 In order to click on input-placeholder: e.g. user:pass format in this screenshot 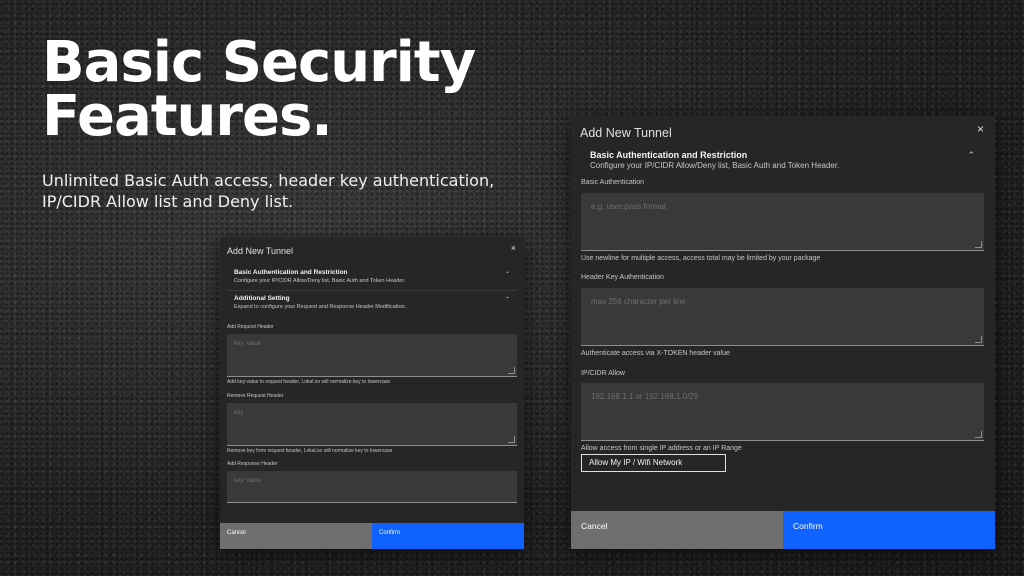, I will do `click(629, 206)`.